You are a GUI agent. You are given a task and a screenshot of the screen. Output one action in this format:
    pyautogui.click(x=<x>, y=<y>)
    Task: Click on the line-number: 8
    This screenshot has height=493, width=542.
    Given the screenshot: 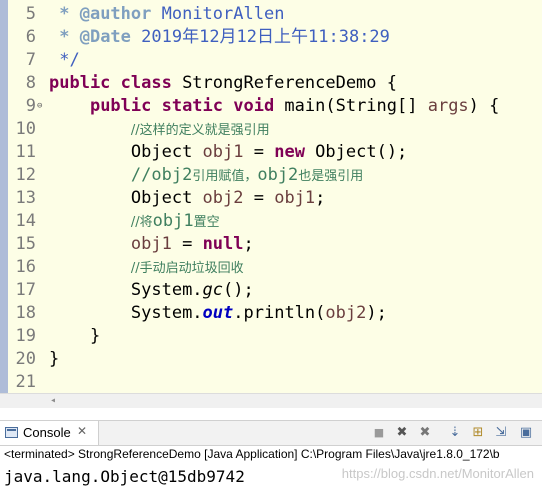 What is the action you would take?
    pyautogui.click(x=30, y=83)
    